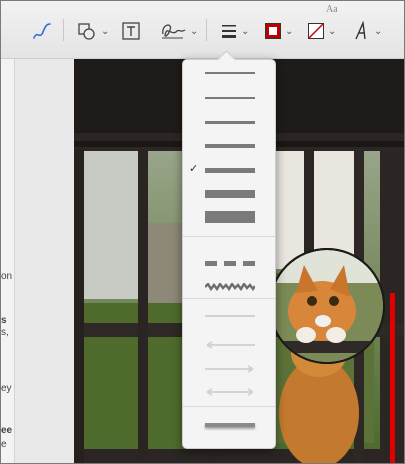 This screenshot has width=405, height=464. What do you see at coordinates (202, 30) in the screenshot?
I see `markup-toolbar: Aa ⌄ ⌄ ⌄ ⌄ ⌄ ⌄` at bounding box center [202, 30].